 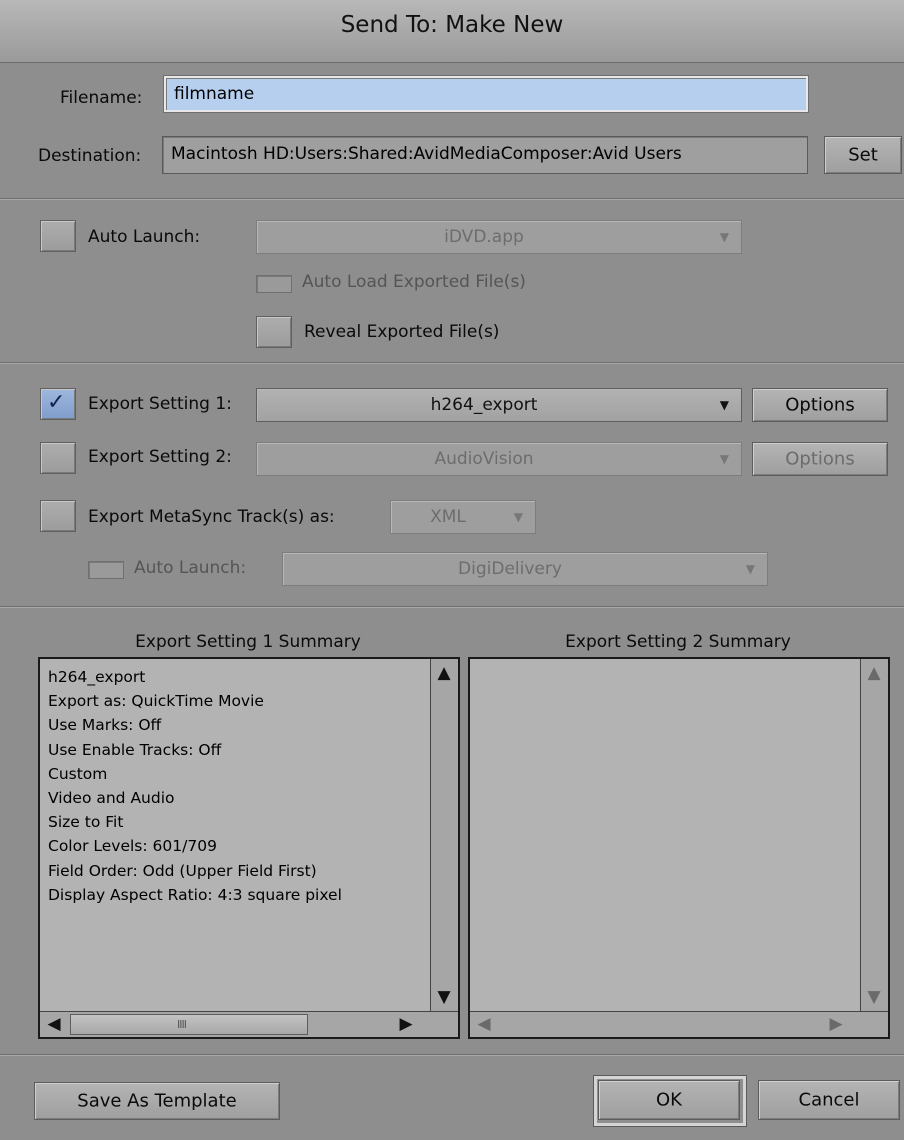 I want to click on export-setting-1-checkbox: ✓, so click(x=58, y=404).